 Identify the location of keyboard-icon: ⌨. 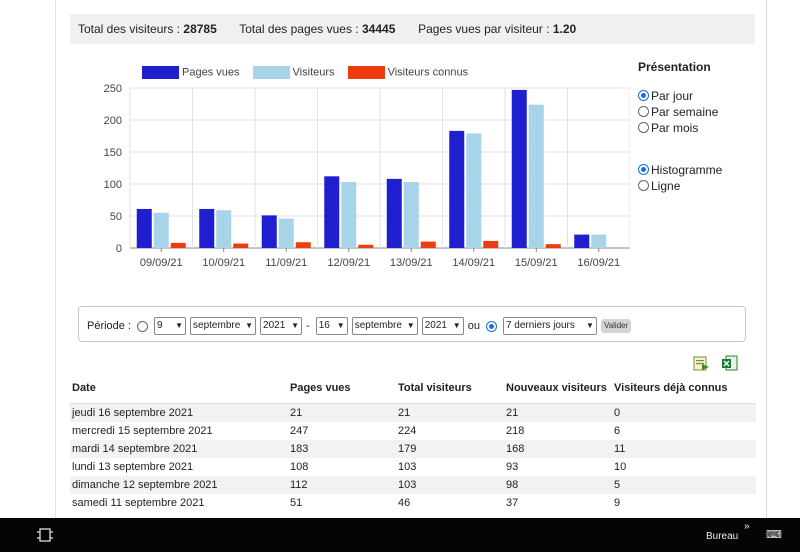
(774, 534).